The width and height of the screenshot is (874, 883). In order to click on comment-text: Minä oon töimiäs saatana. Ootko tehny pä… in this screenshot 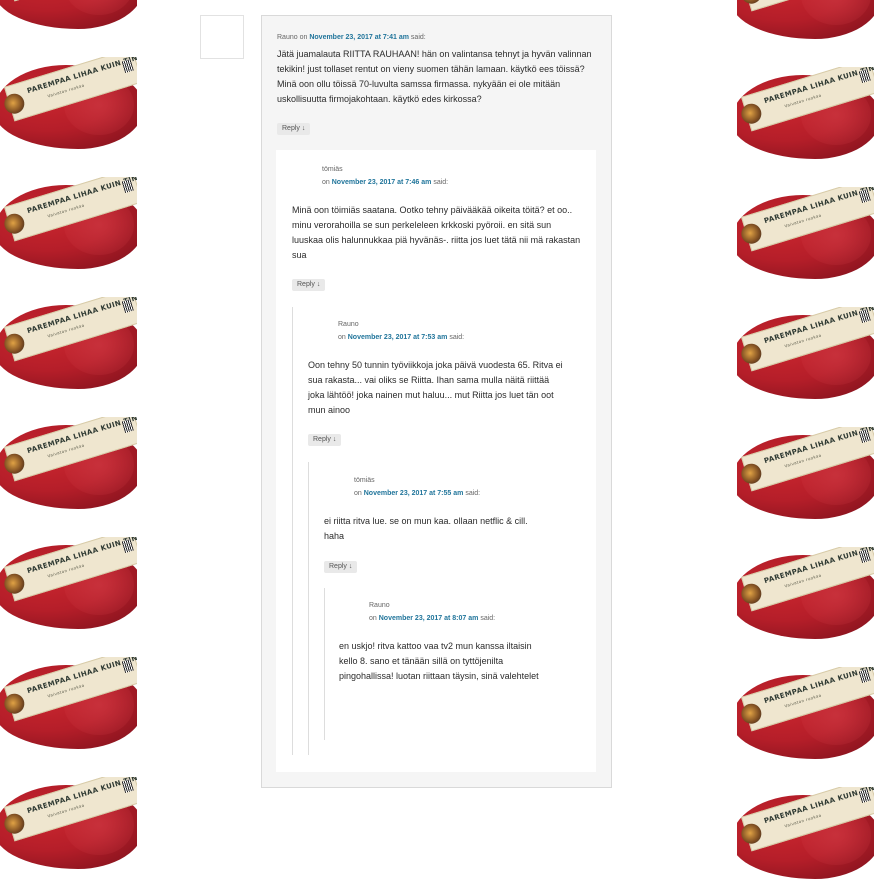, I will do `click(436, 232)`.